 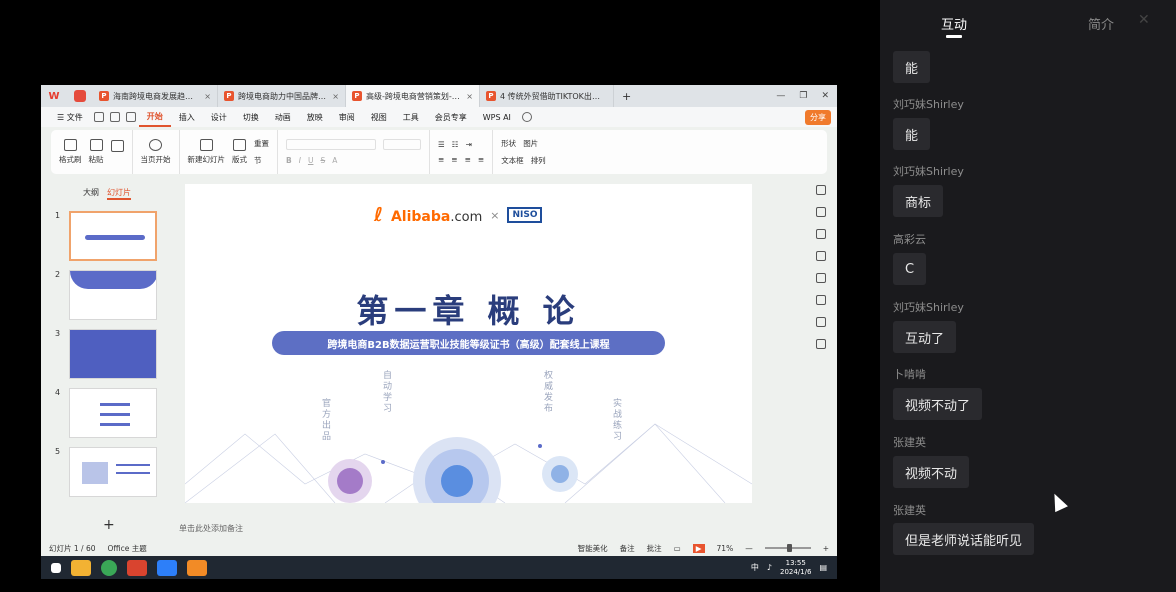 What do you see at coordinates (823, 567) in the screenshot?
I see `notification-icon: ▤` at bounding box center [823, 567].